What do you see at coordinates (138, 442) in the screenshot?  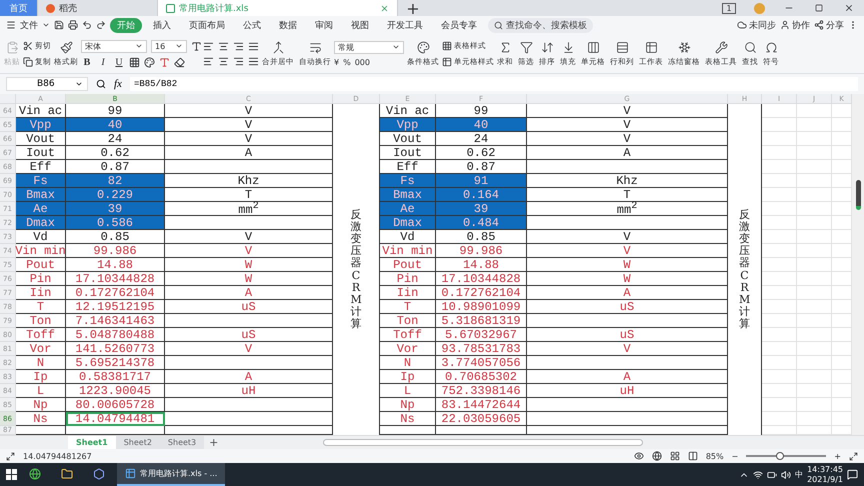 I see `sheet-tab: Sheet2` at bounding box center [138, 442].